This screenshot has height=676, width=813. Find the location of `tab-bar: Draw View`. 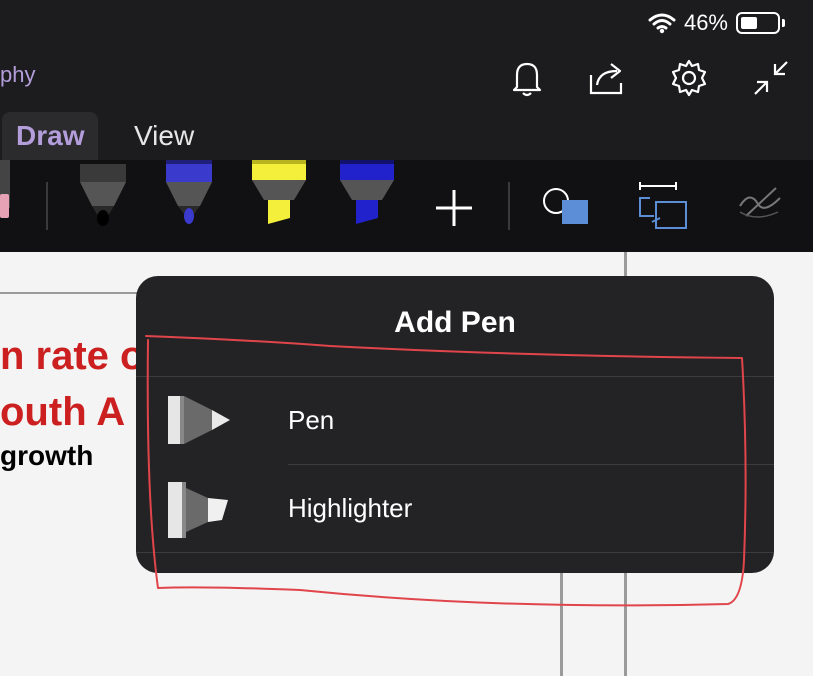

tab-bar: Draw View is located at coordinates (406, 134).